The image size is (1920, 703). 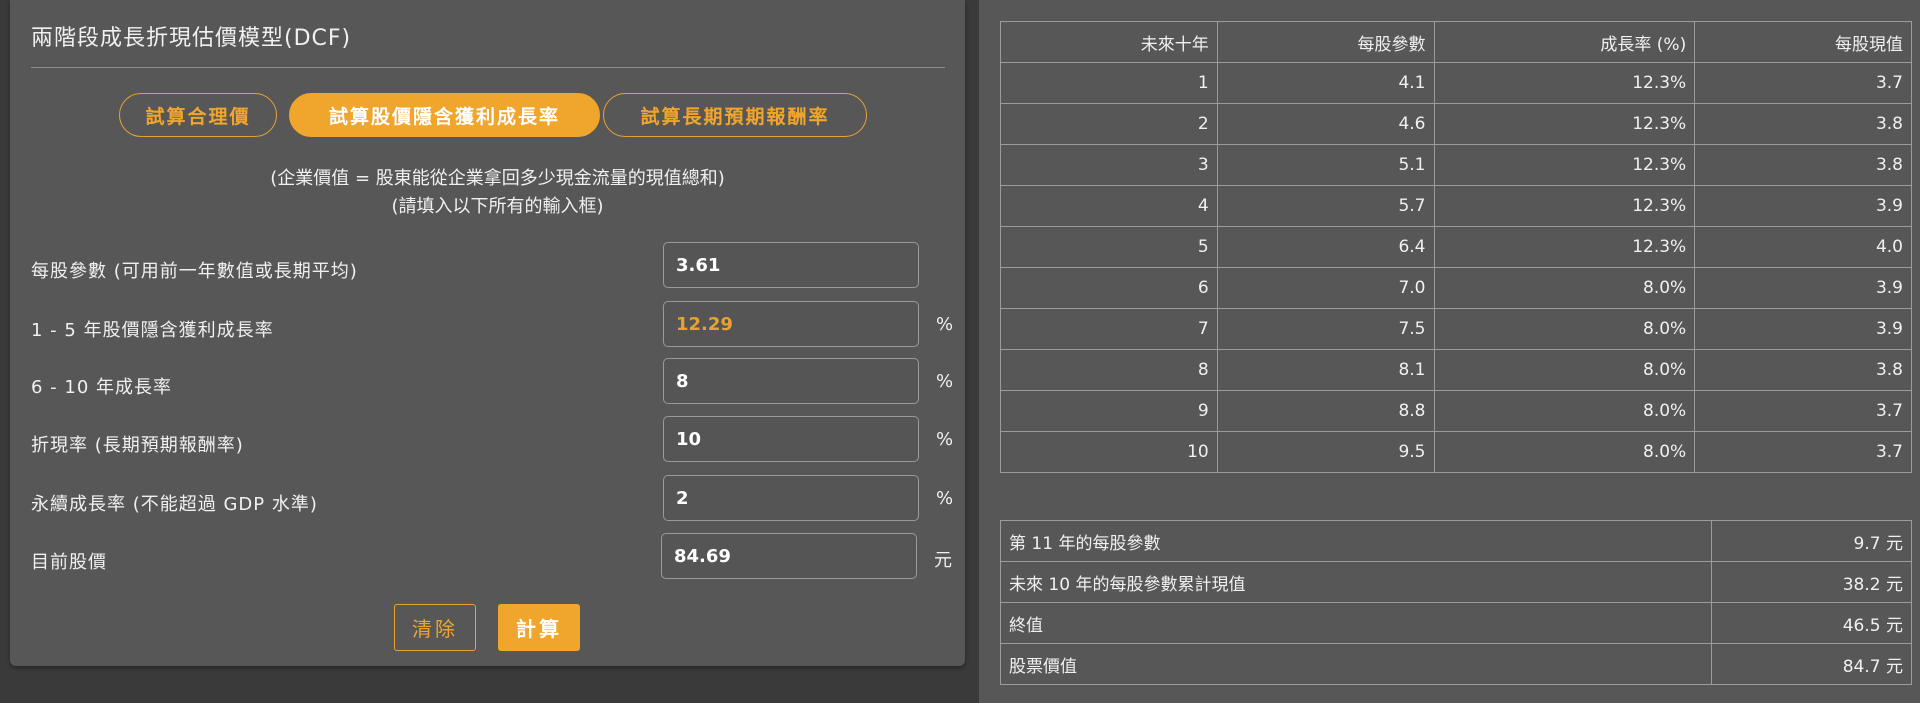 What do you see at coordinates (1325, 247) in the screenshot?
I see `eps-cell: 6.4` at bounding box center [1325, 247].